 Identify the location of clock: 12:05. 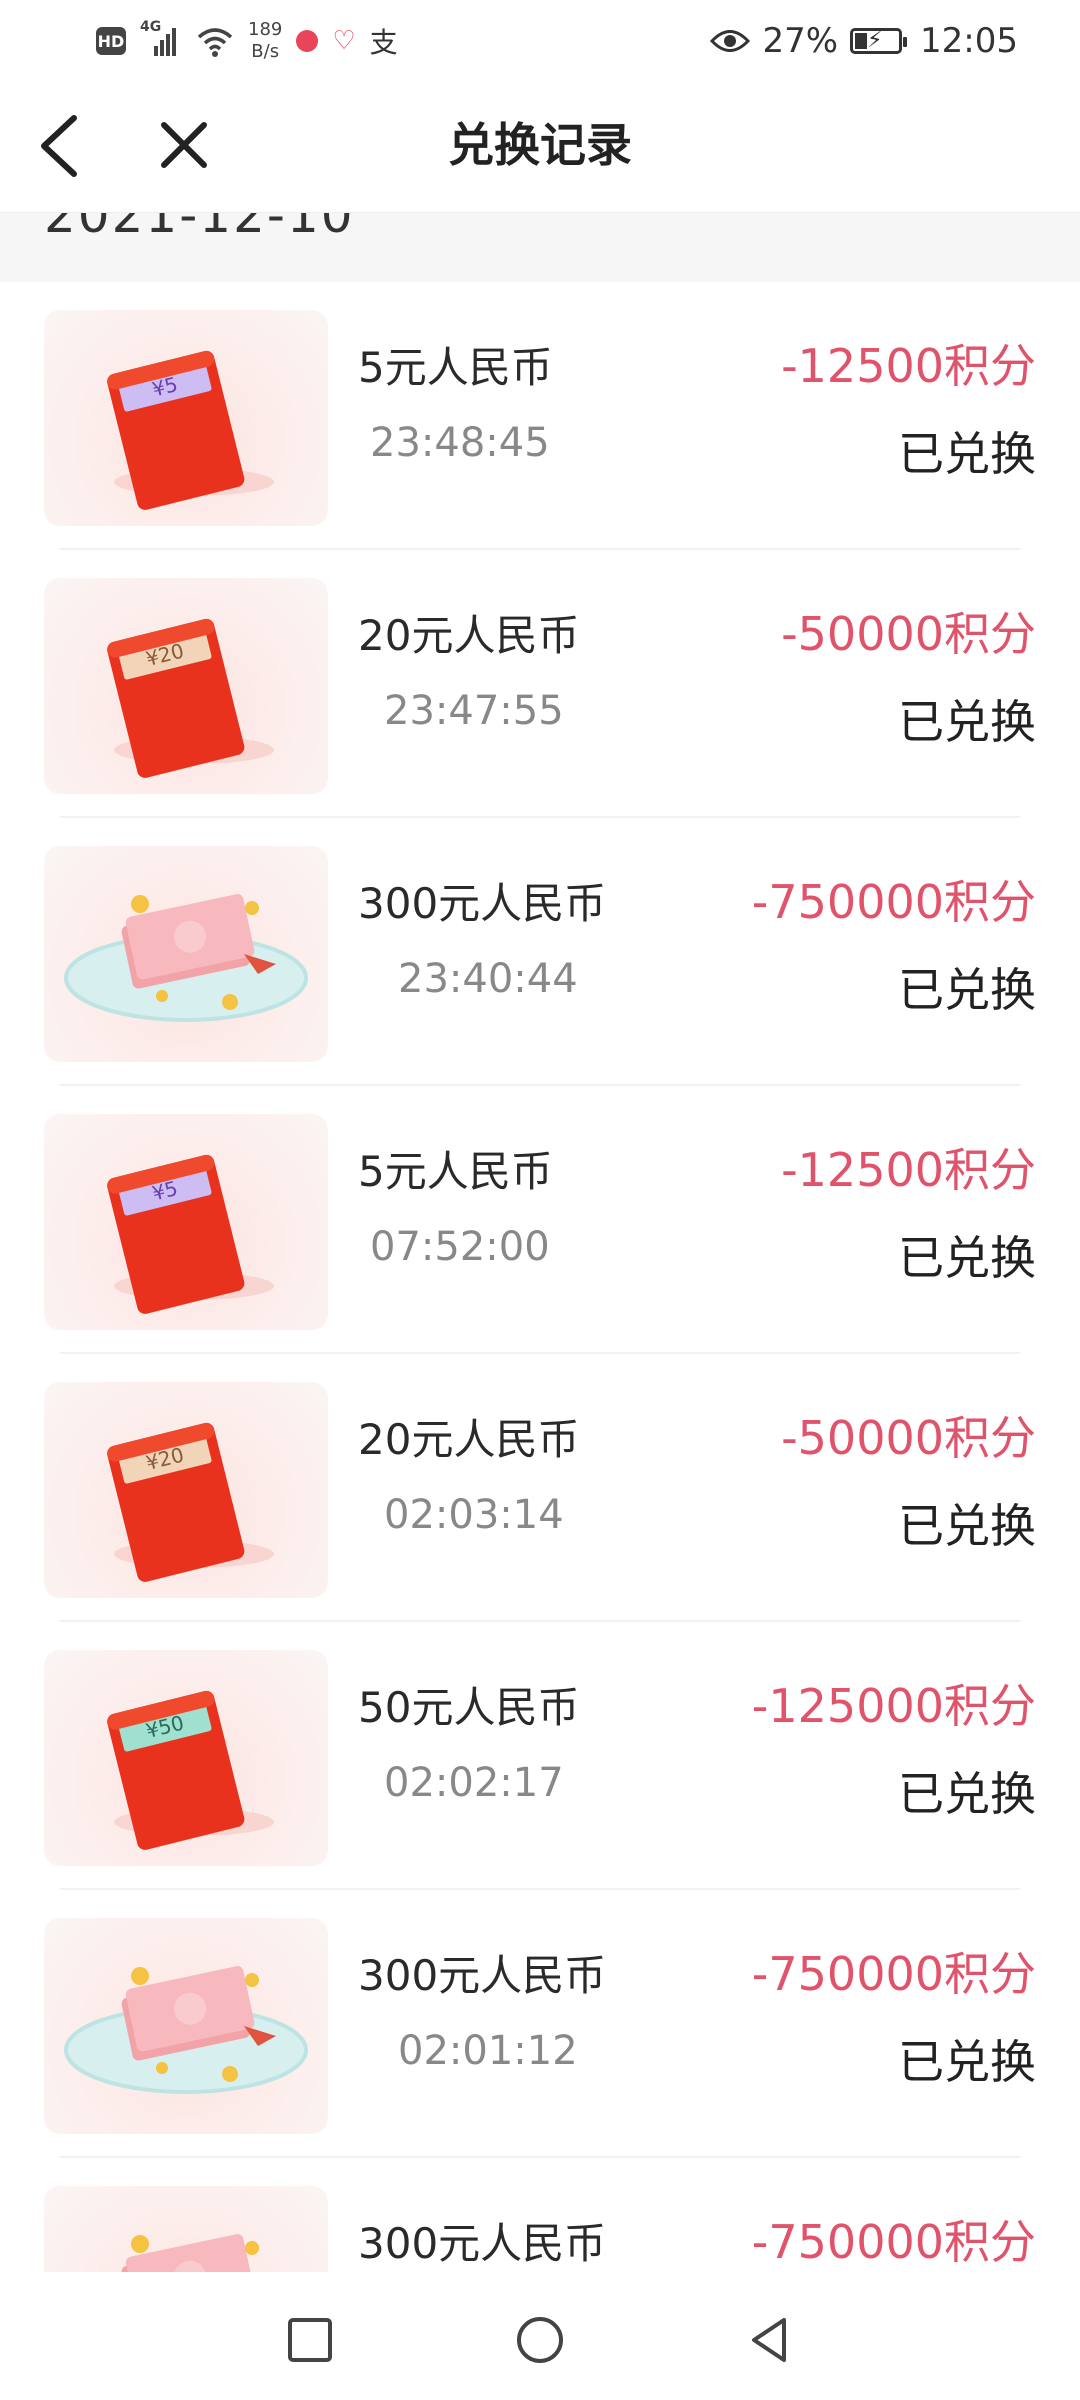
(969, 41).